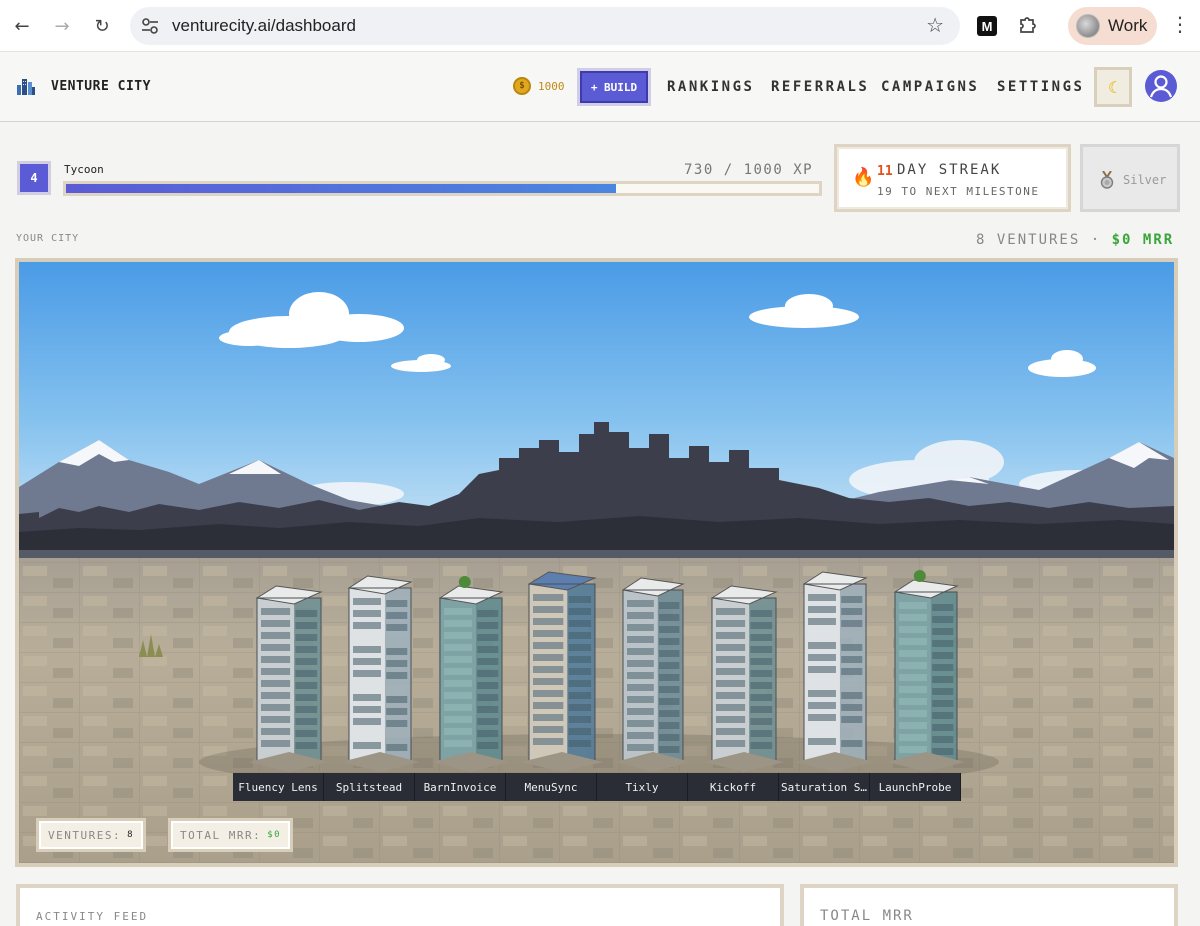 The image size is (1200, 926). I want to click on nav-referrals: REFERRALS, so click(820, 87).